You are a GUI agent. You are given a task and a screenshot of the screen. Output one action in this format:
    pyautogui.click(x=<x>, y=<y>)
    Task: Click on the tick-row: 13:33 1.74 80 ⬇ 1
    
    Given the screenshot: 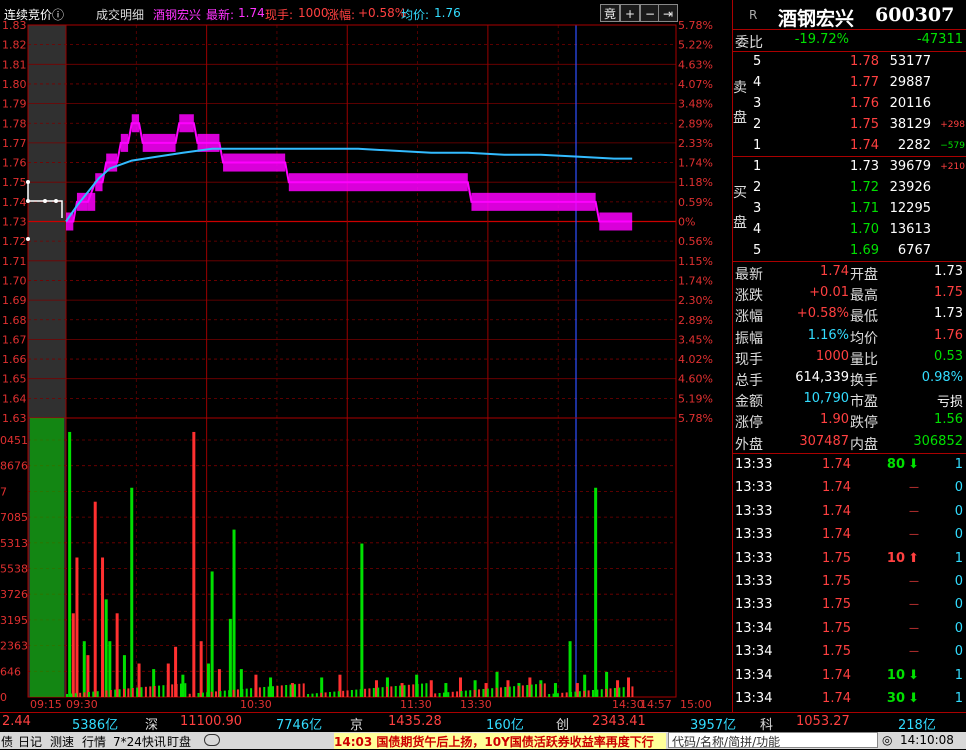 What is the action you would take?
    pyautogui.click(x=849, y=465)
    